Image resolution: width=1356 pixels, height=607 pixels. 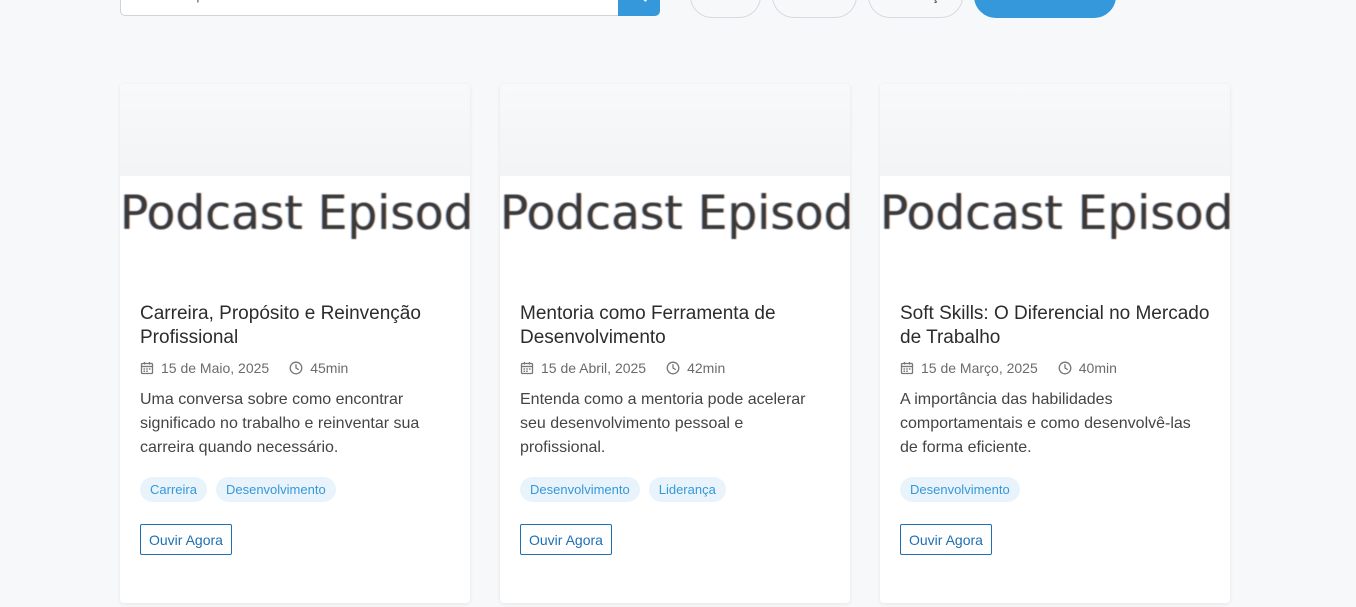 What do you see at coordinates (639, 8) in the screenshot?
I see `search-button` at bounding box center [639, 8].